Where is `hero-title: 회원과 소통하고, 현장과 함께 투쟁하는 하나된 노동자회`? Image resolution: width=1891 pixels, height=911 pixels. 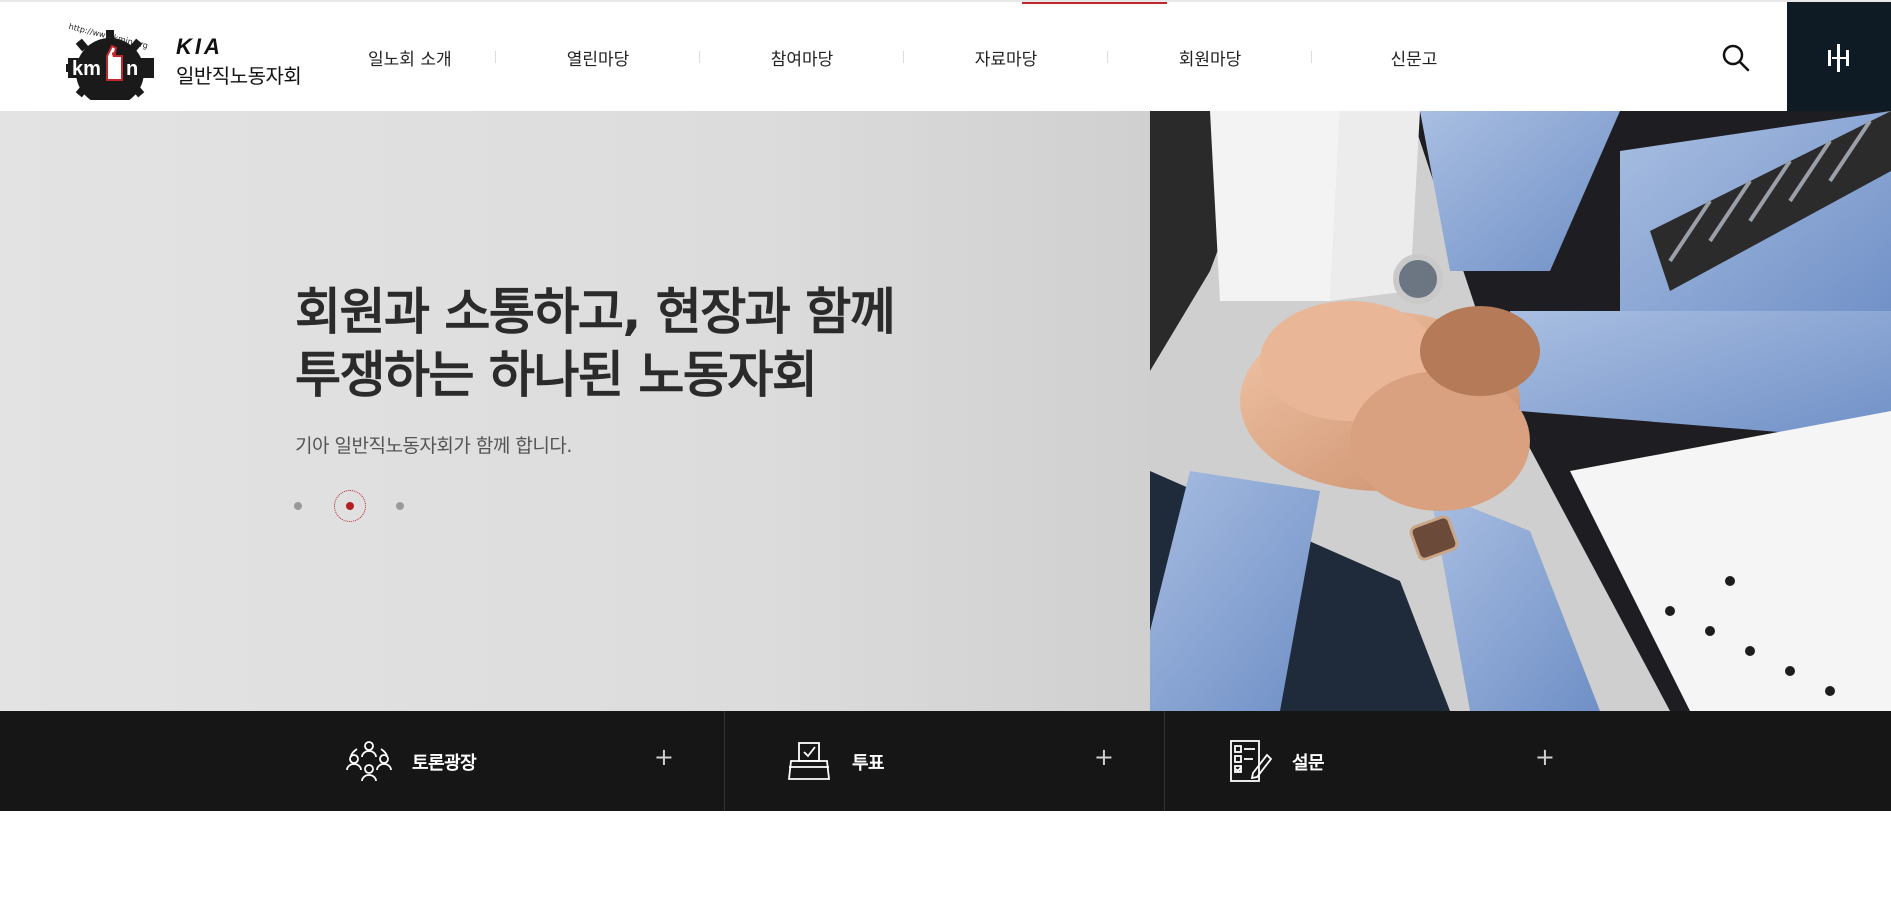
hero-title: 회원과 소통하고, 현장과 함께 투쟁하는 하나된 노동자회 is located at coordinates (595, 344).